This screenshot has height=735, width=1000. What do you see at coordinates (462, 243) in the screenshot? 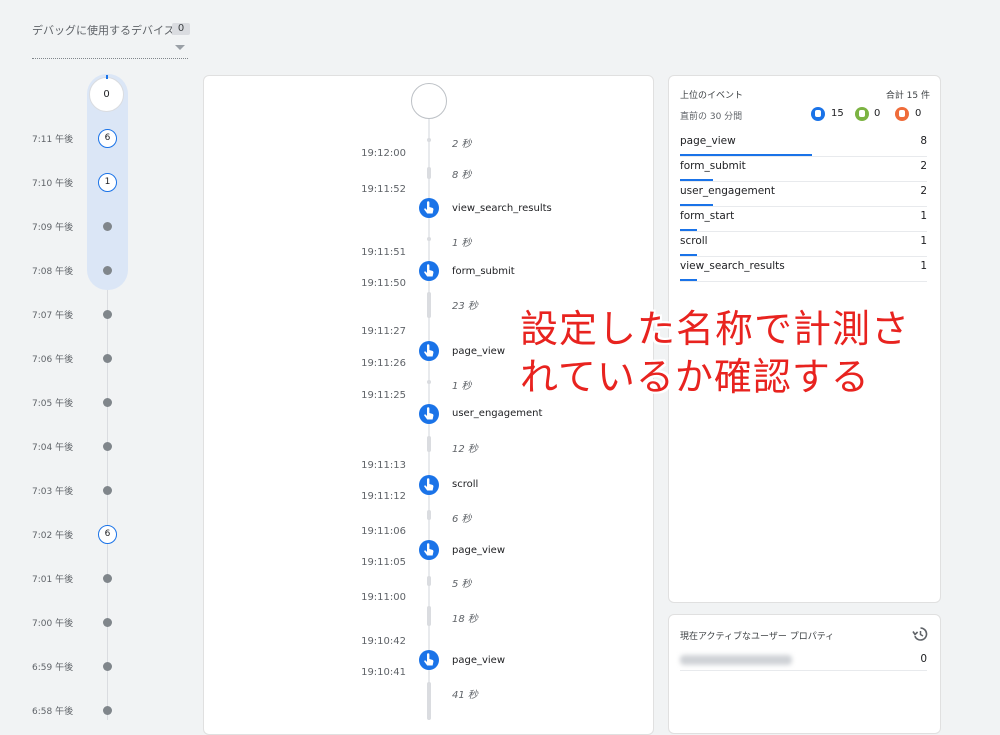
I see `gap-label: 1 秒` at bounding box center [462, 243].